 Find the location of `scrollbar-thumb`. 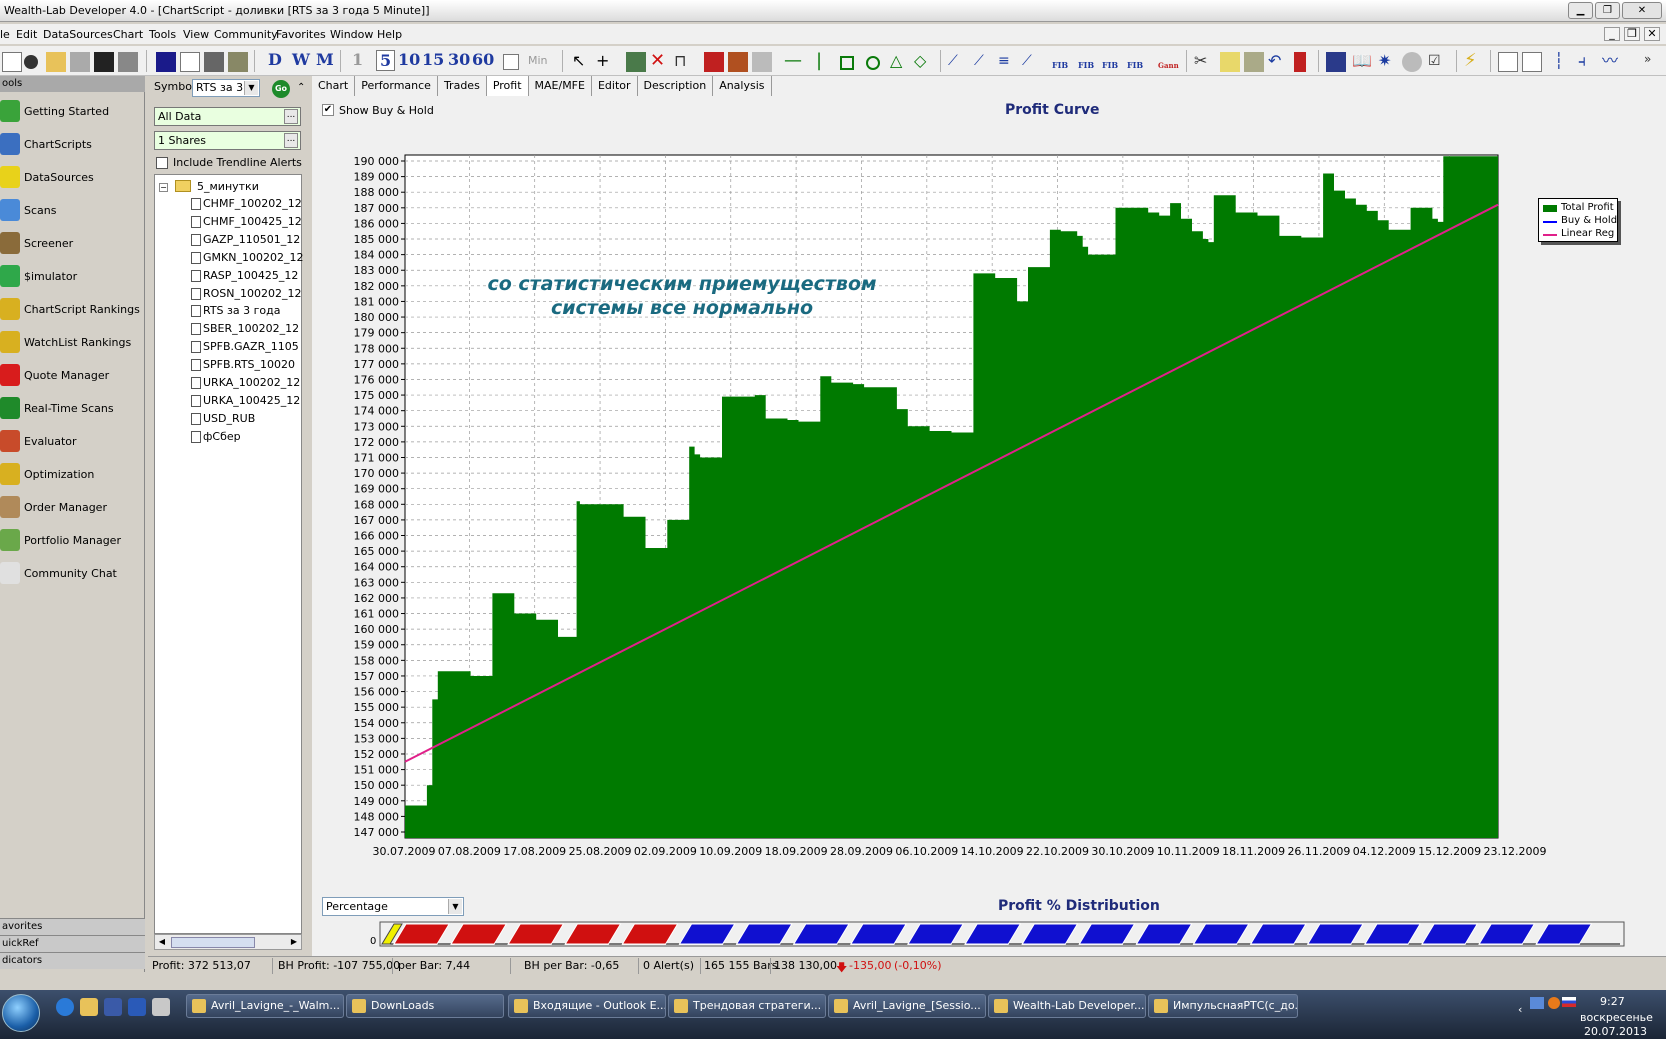

scrollbar-thumb is located at coordinates (213, 942).